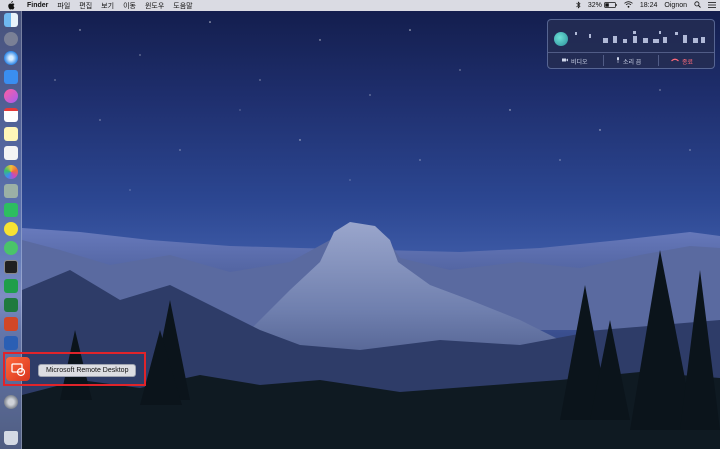 This screenshot has height=449, width=720. What do you see at coordinates (595, 5) in the screenshot?
I see `battery-percent: 32%` at bounding box center [595, 5].